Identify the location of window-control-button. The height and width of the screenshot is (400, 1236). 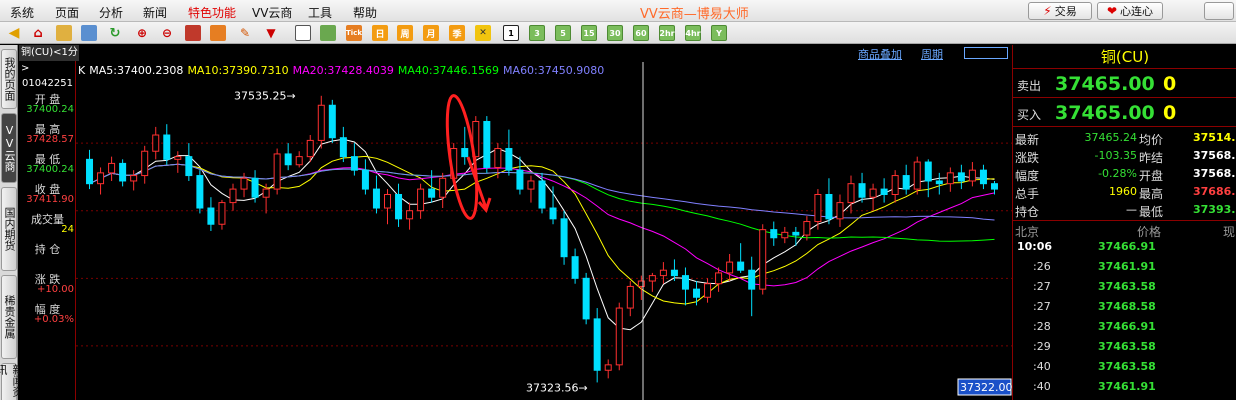
(1219, 11).